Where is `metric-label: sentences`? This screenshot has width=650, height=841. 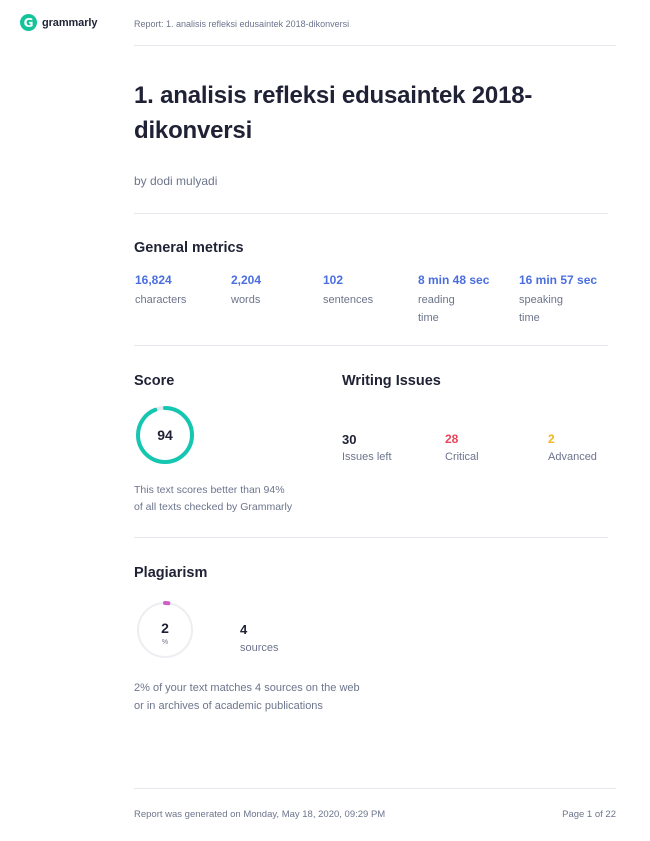 metric-label: sentences is located at coordinates (348, 300).